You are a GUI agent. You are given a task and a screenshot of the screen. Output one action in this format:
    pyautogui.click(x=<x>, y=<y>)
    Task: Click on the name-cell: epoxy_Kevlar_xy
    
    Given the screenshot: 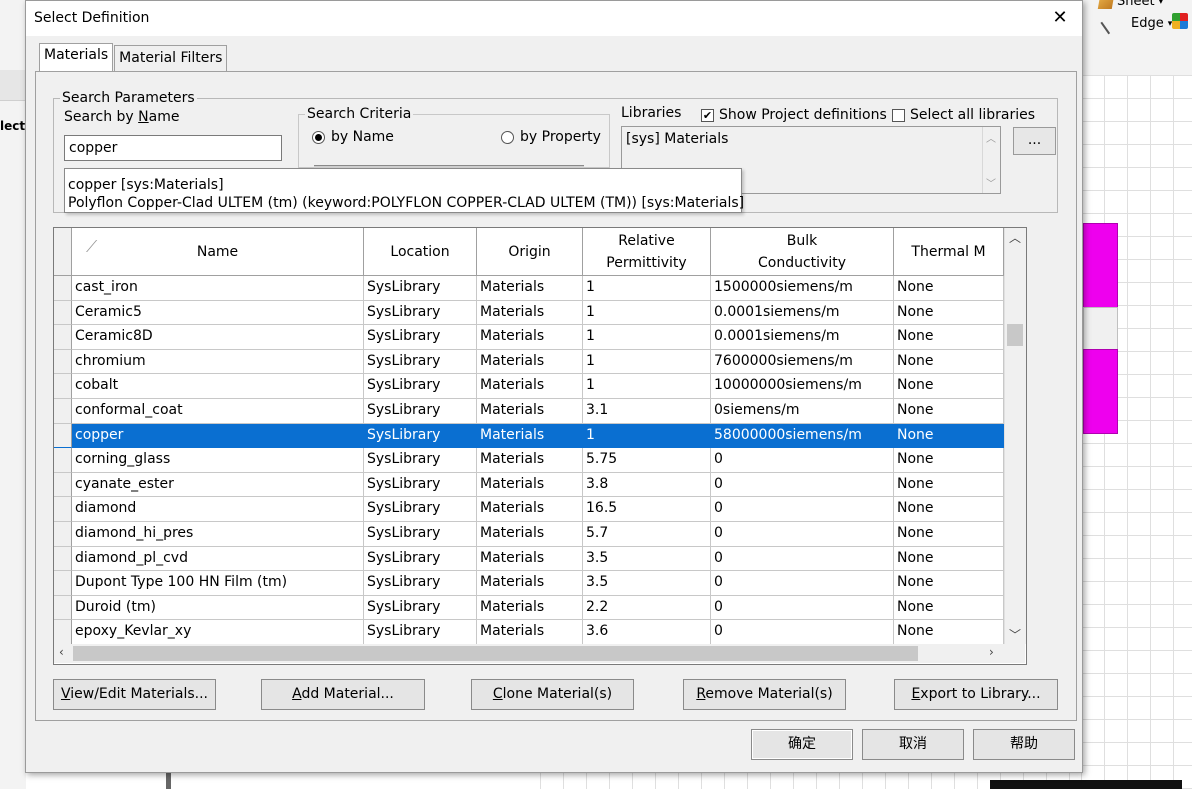 What is the action you would take?
    pyautogui.click(x=218, y=632)
    